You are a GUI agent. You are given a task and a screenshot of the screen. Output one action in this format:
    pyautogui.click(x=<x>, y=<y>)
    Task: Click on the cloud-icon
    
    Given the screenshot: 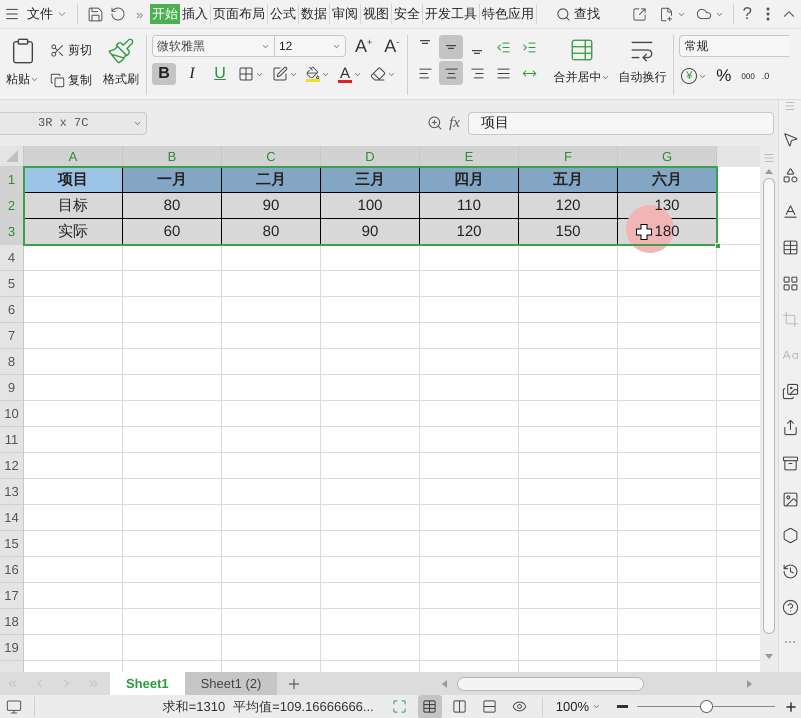 What is the action you would take?
    pyautogui.click(x=704, y=14)
    